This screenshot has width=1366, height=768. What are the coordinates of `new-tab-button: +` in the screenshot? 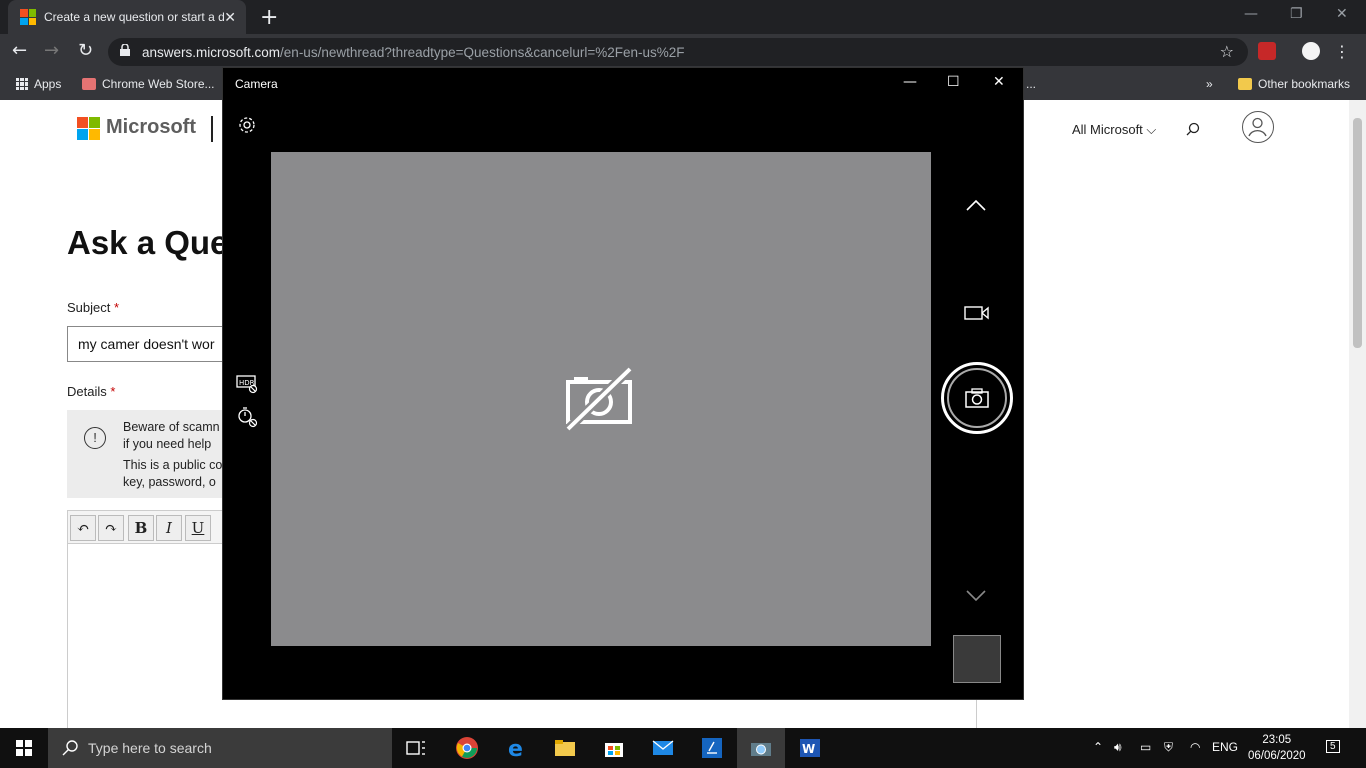 It's located at (269, 17).